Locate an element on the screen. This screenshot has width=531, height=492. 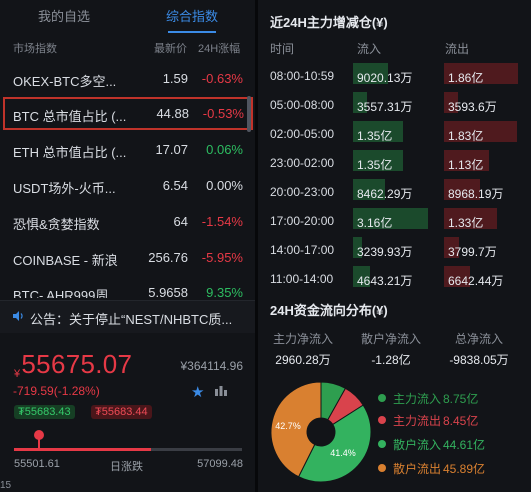
outflow-value: 1.13亿 is located at coordinates (466, 165).